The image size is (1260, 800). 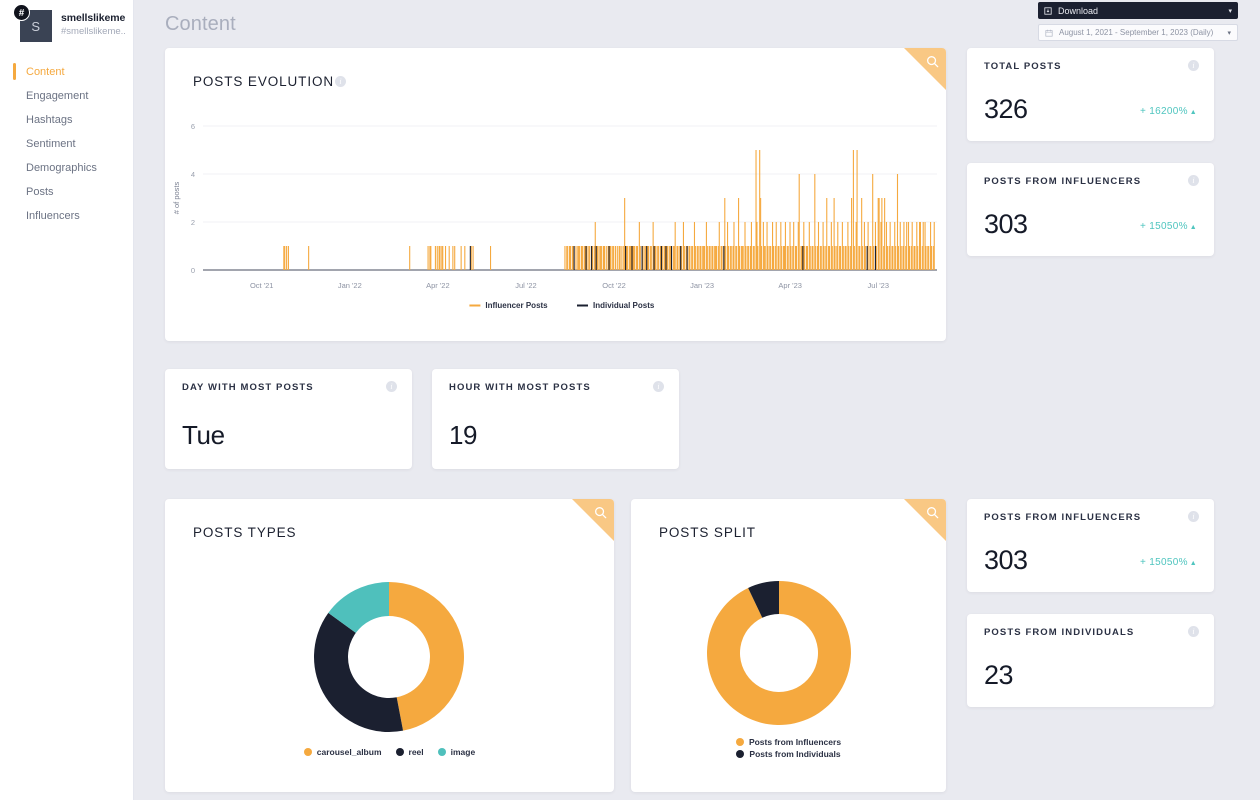 I want to click on download-button-label: Download, so click(x=1078, y=10).